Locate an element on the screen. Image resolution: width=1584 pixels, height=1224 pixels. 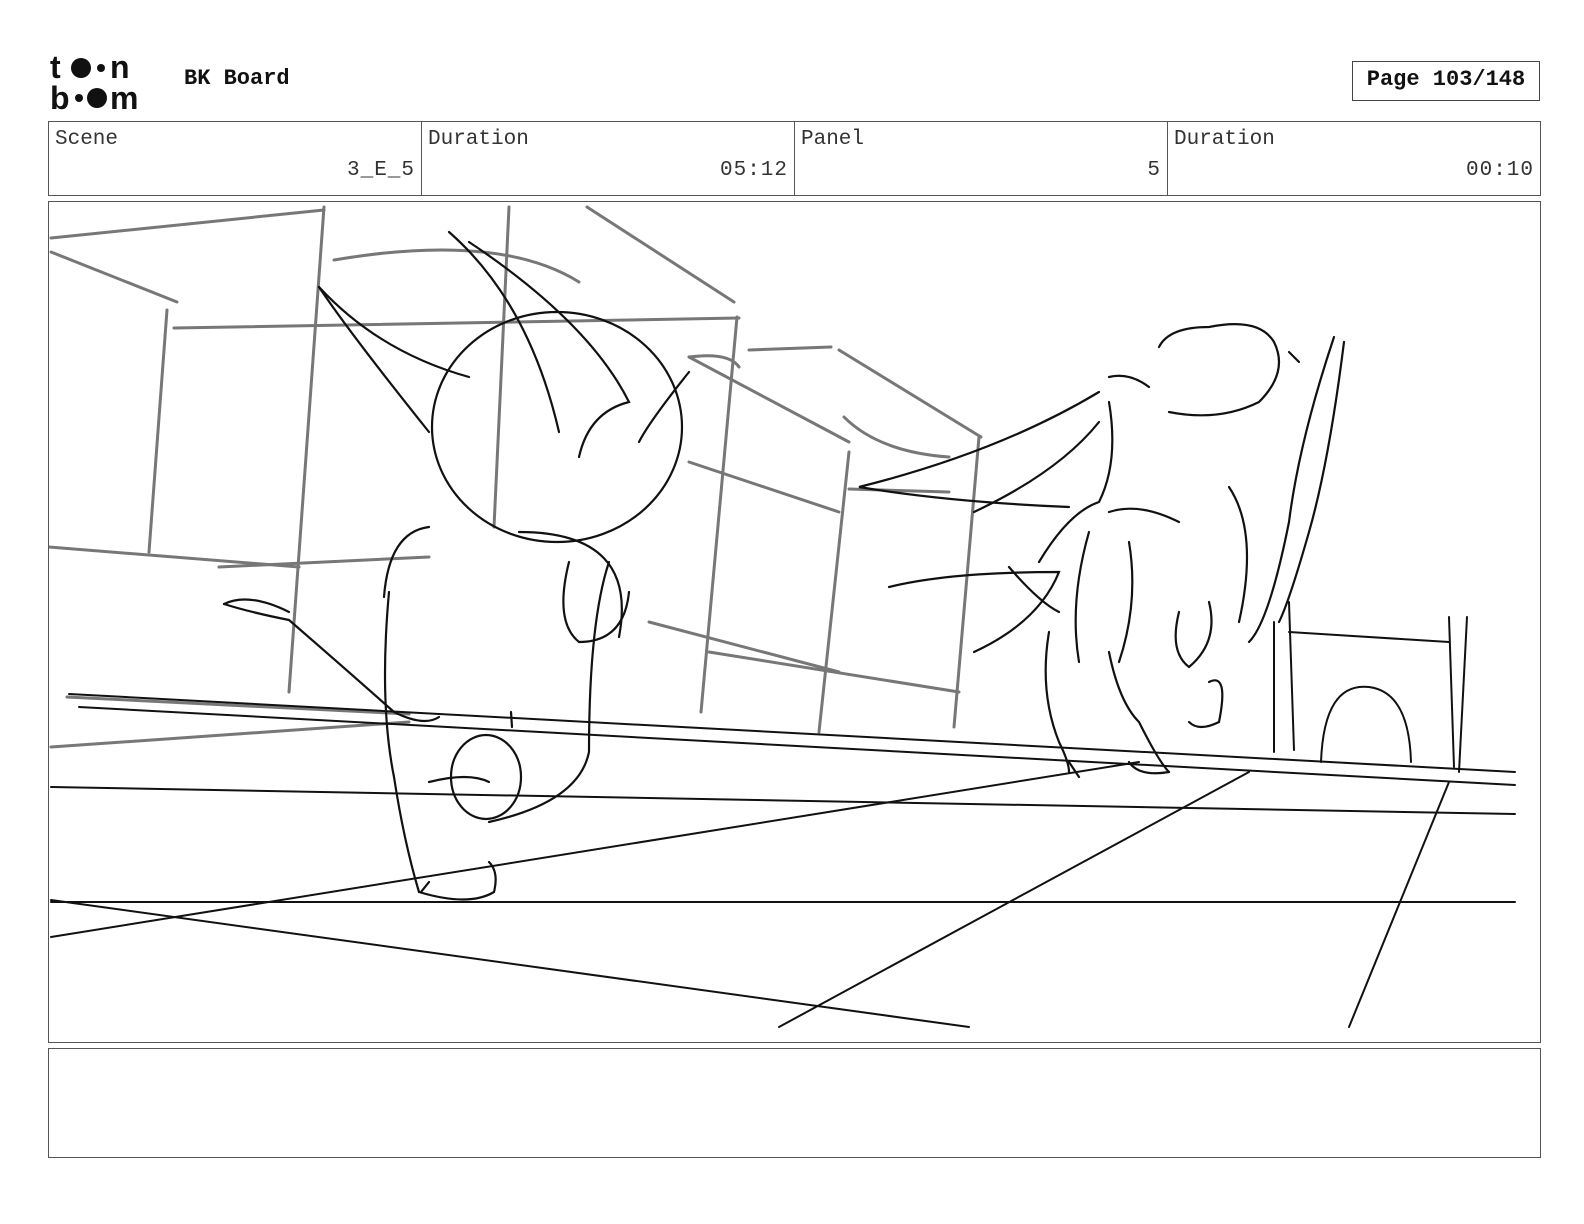
scene-duration-label: Duration is located at coordinates (478, 139).